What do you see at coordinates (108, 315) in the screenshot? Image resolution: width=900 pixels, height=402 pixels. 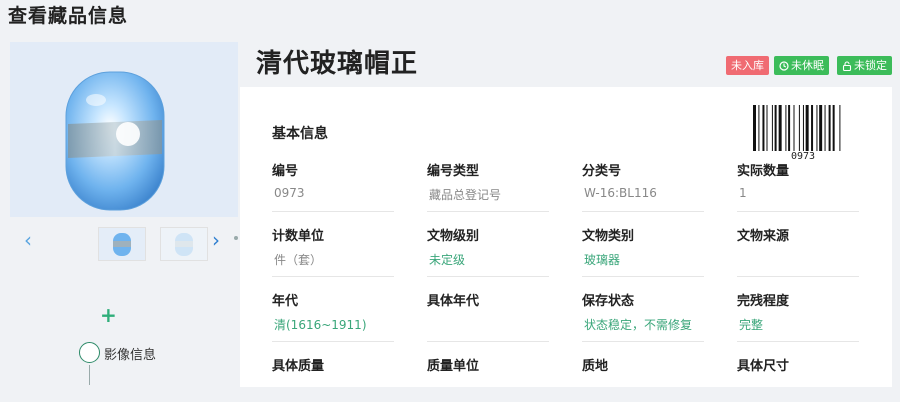 I see `add-icon: +` at bounding box center [108, 315].